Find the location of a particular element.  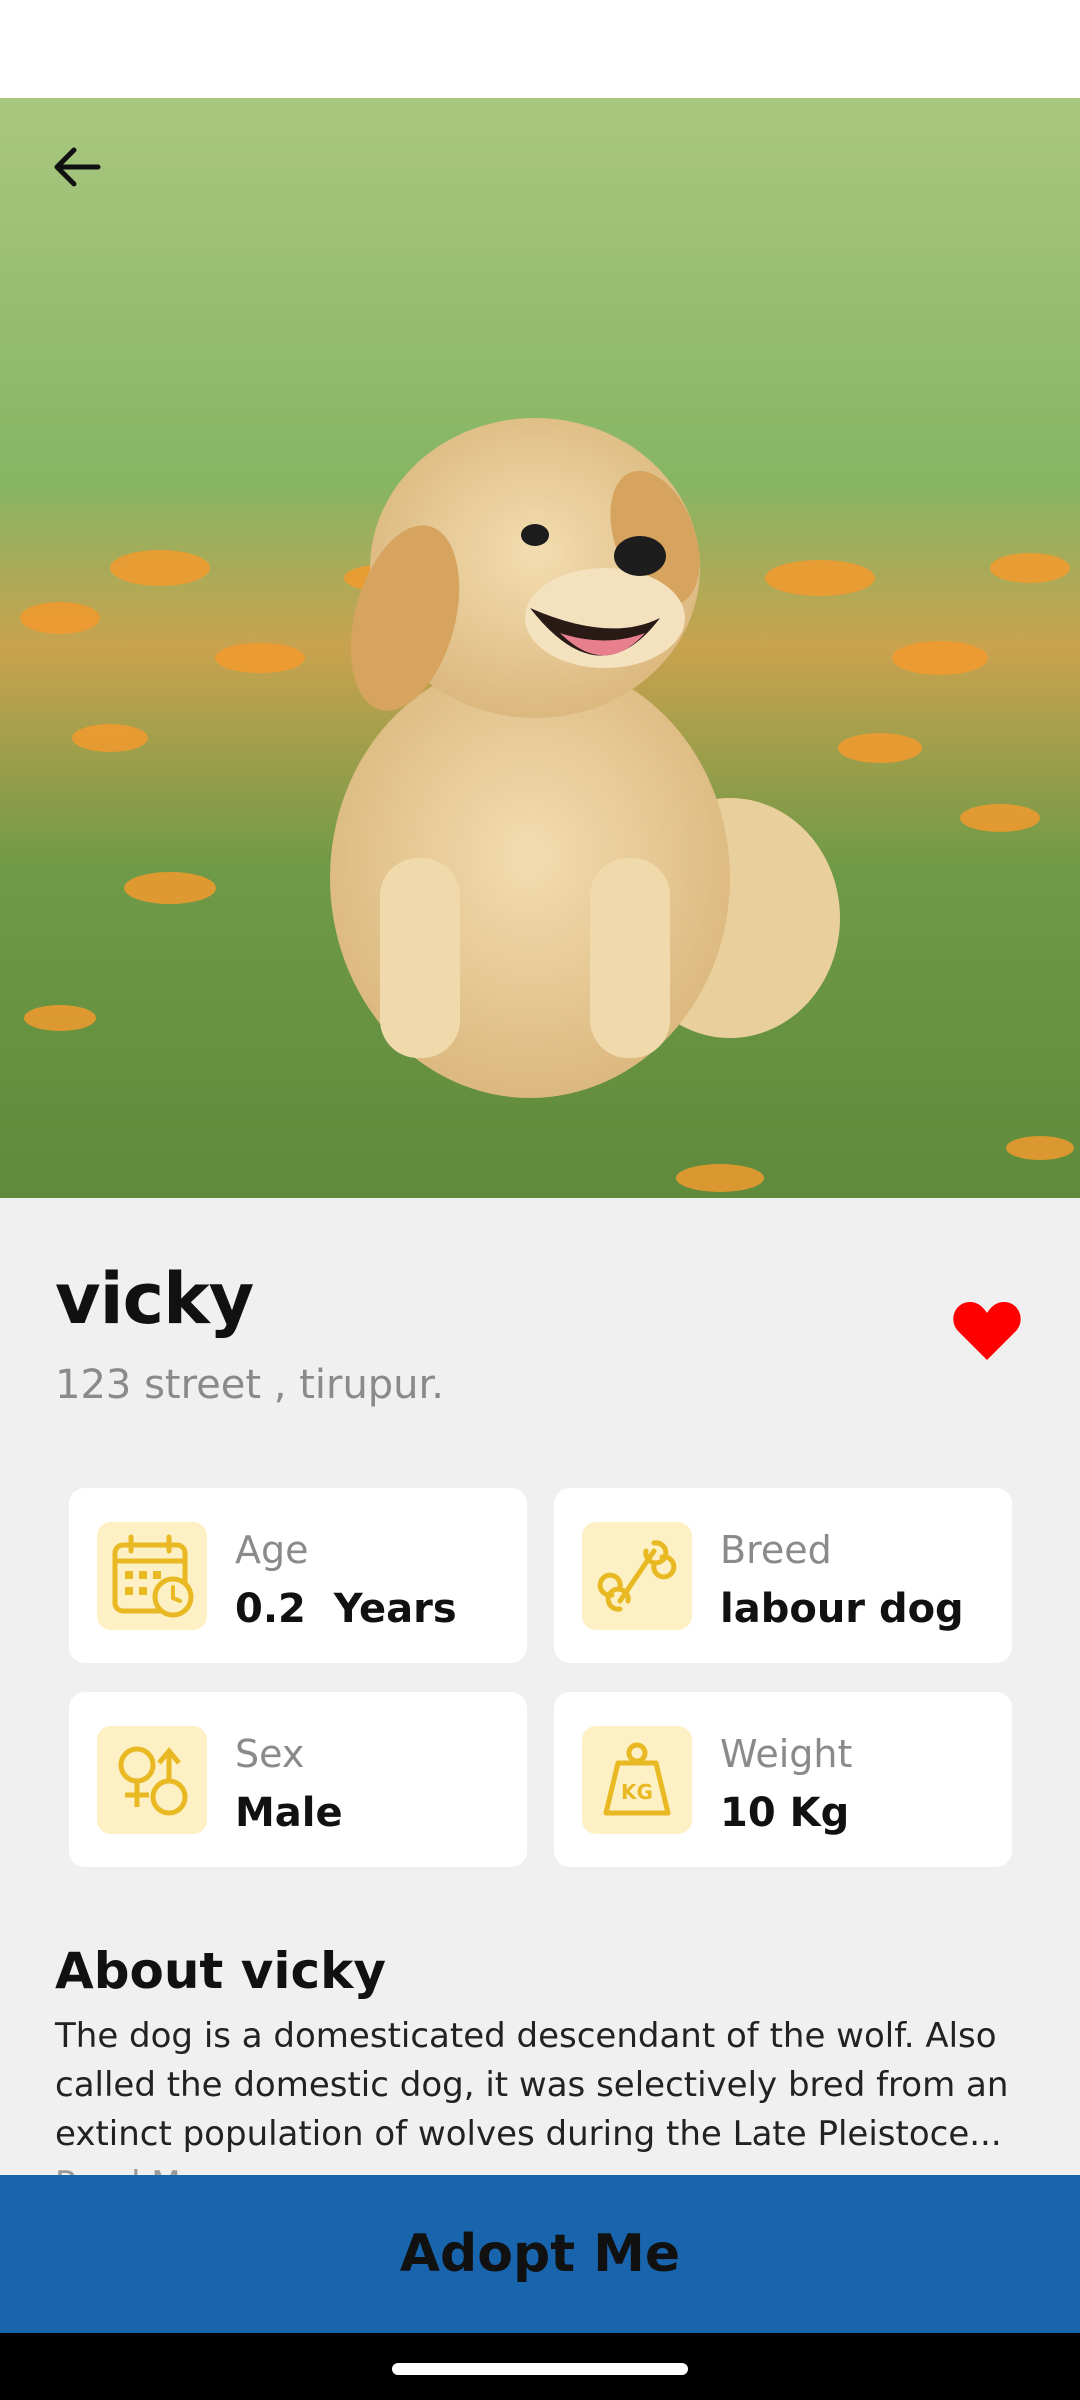

status-bar is located at coordinates (540, 49).